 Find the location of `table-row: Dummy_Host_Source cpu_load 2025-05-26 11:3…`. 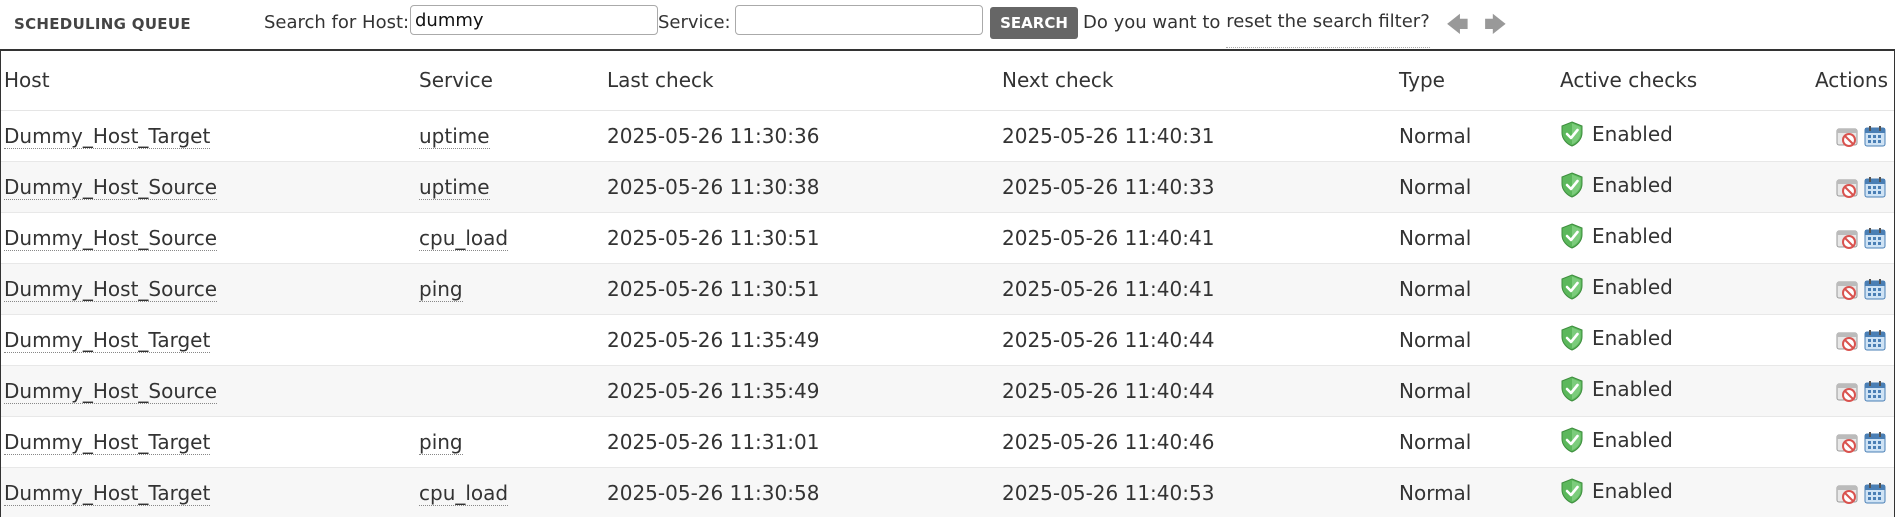

table-row: Dummy_Host_Source cpu_load 2025-05-26 11:3… is located at coordinates (947, 238).